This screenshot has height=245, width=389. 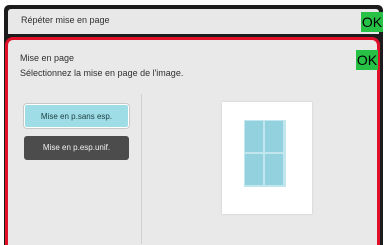 What do you see at coordinates (274, 136) in the screenshot?
I see `preview-cell-top-right` at bounding box center [274, 136].